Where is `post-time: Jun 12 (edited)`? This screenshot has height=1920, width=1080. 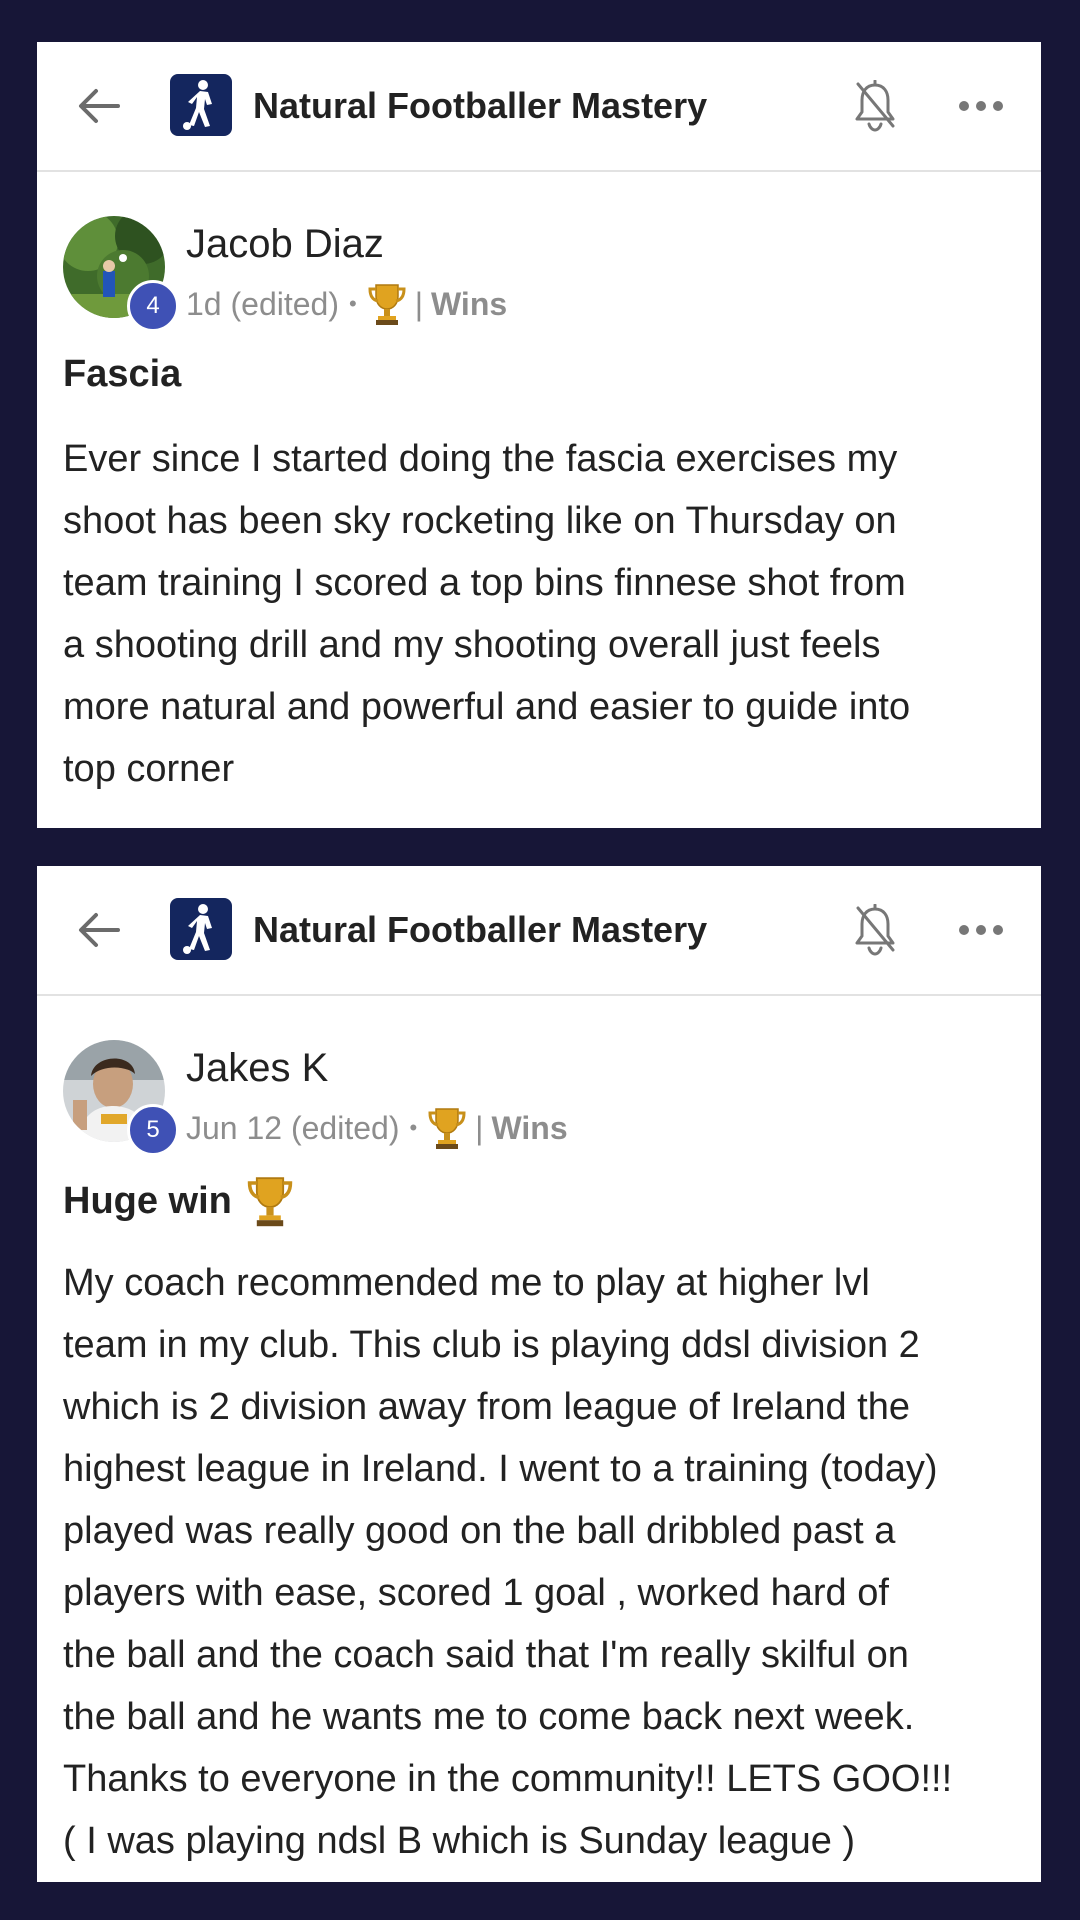
post-time: Jun 12 (edited) is located at coordinates (293, 1128).